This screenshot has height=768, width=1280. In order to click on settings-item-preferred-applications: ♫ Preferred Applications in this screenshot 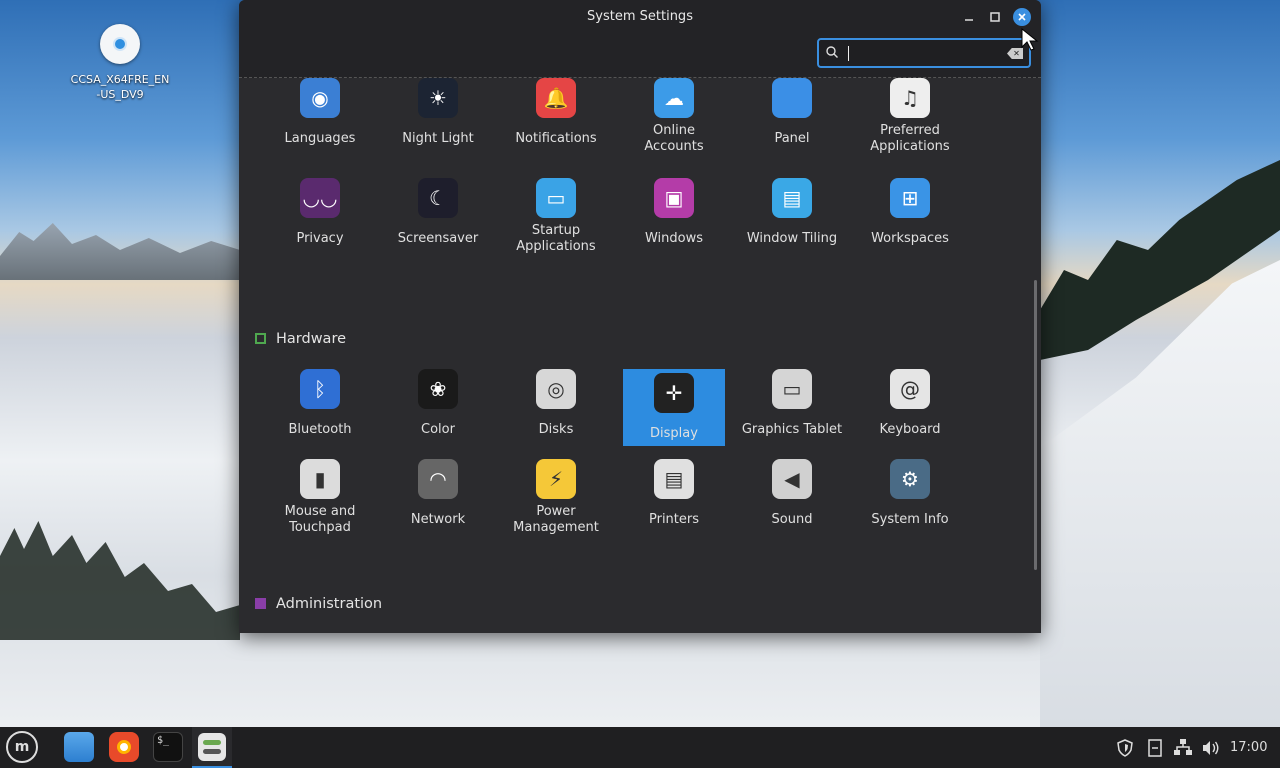, I will do `click(910, 116)`.